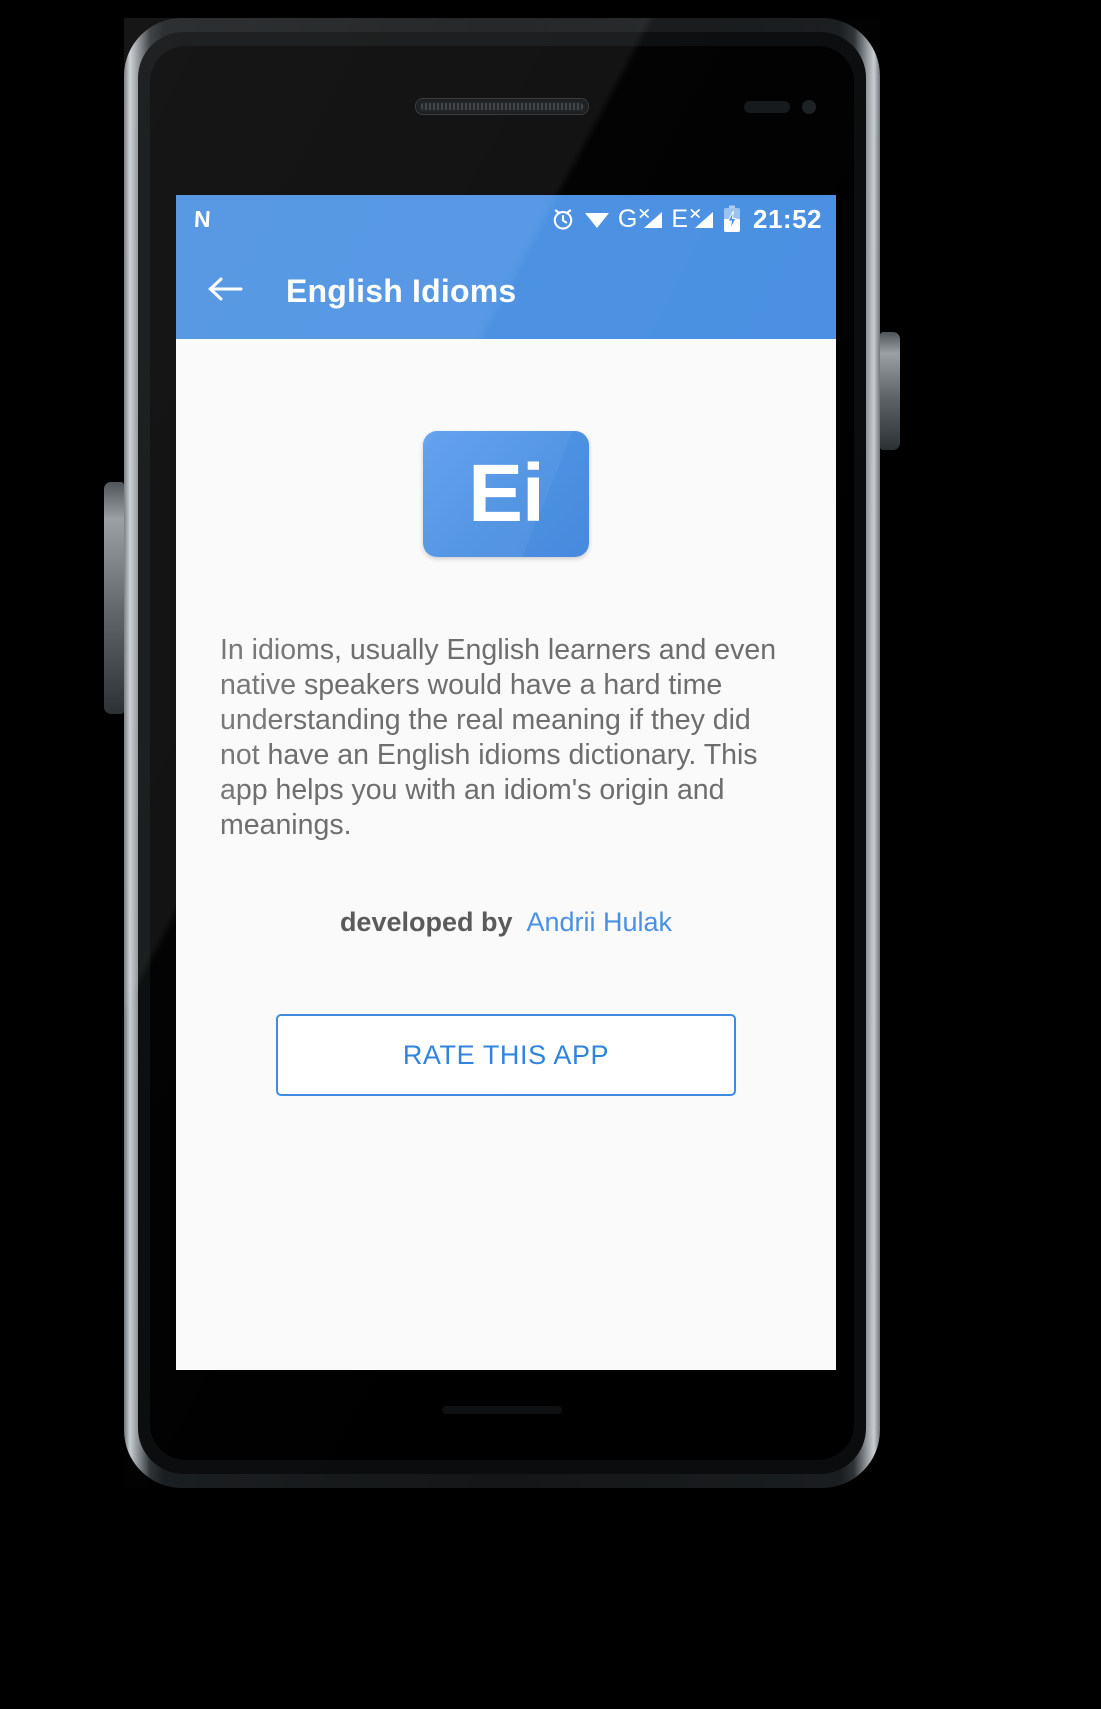 The height and width of the screenshot is (1709, 1101). I want to click on page-title: English Idioms, so click(401, 290).